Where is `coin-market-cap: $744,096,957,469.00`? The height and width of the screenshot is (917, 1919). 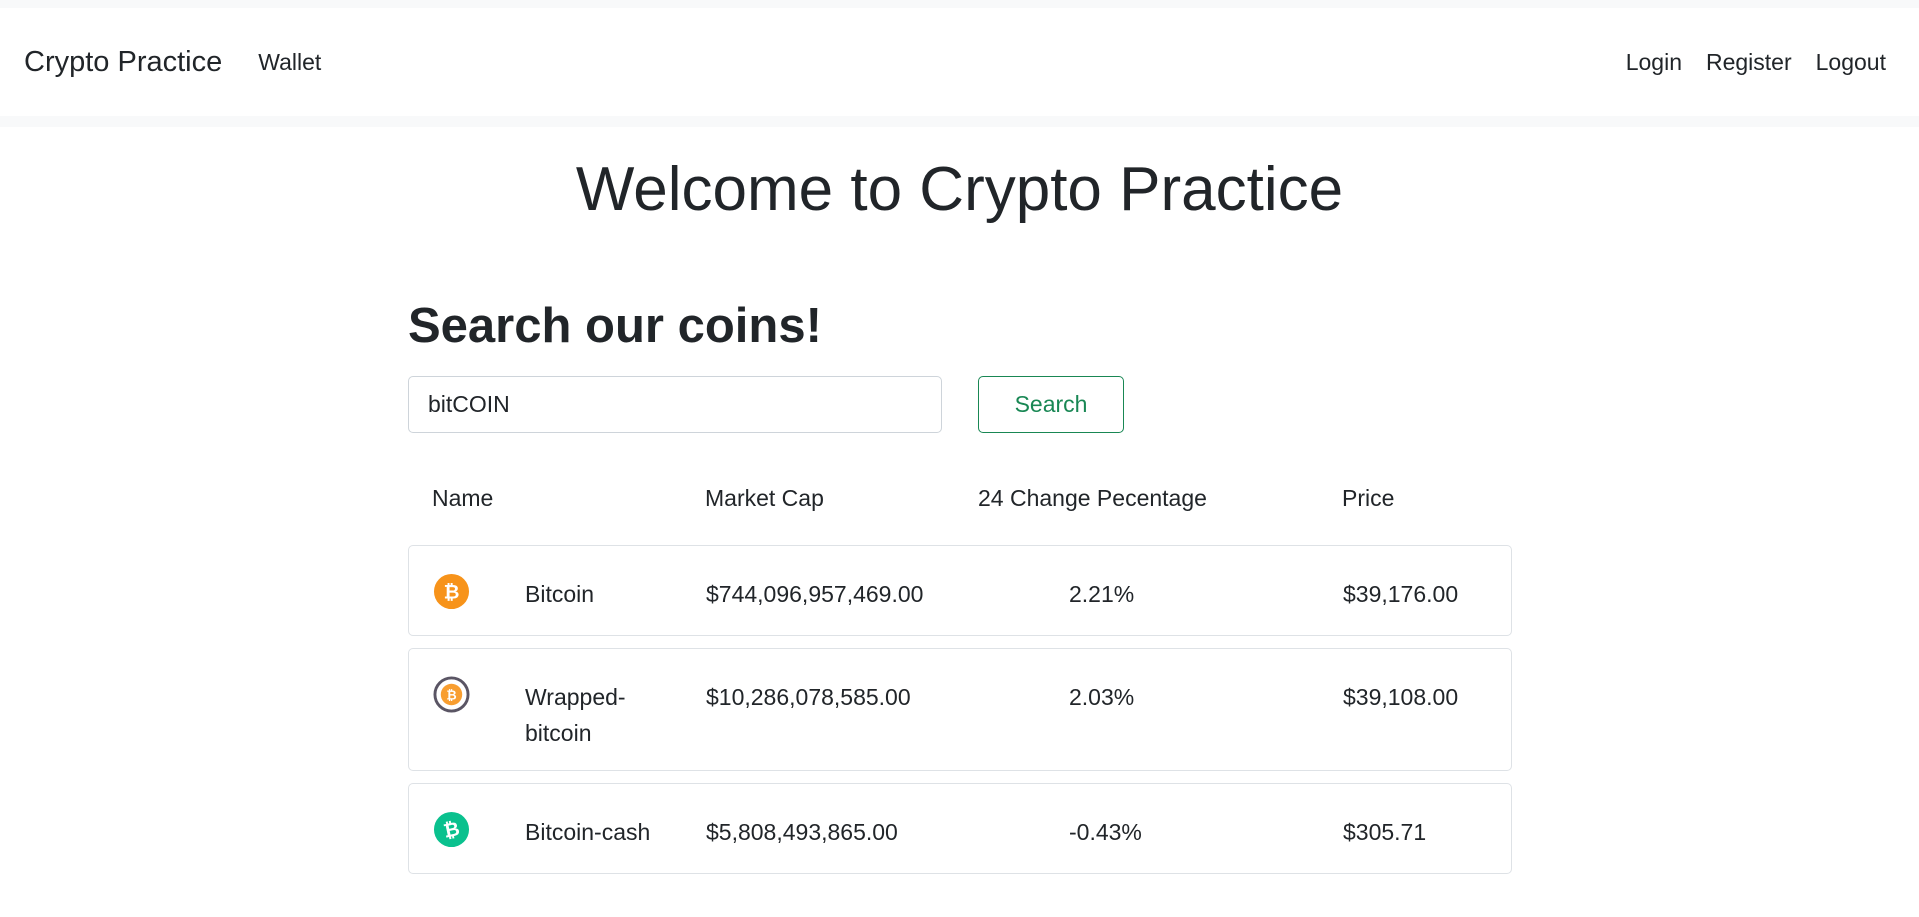 coin-market-cap: $744,096,957,469.00 is located at coordinates (815, 593).